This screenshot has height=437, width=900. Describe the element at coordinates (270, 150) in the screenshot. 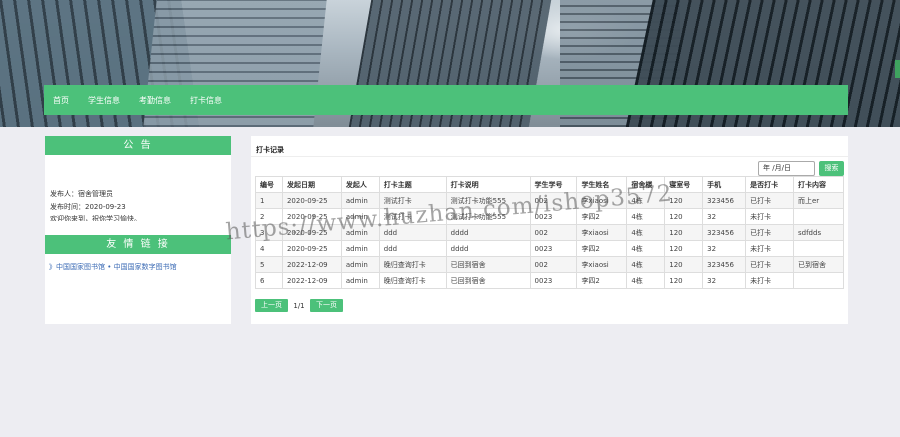

I see `records-title: 打卡记录` at that location.